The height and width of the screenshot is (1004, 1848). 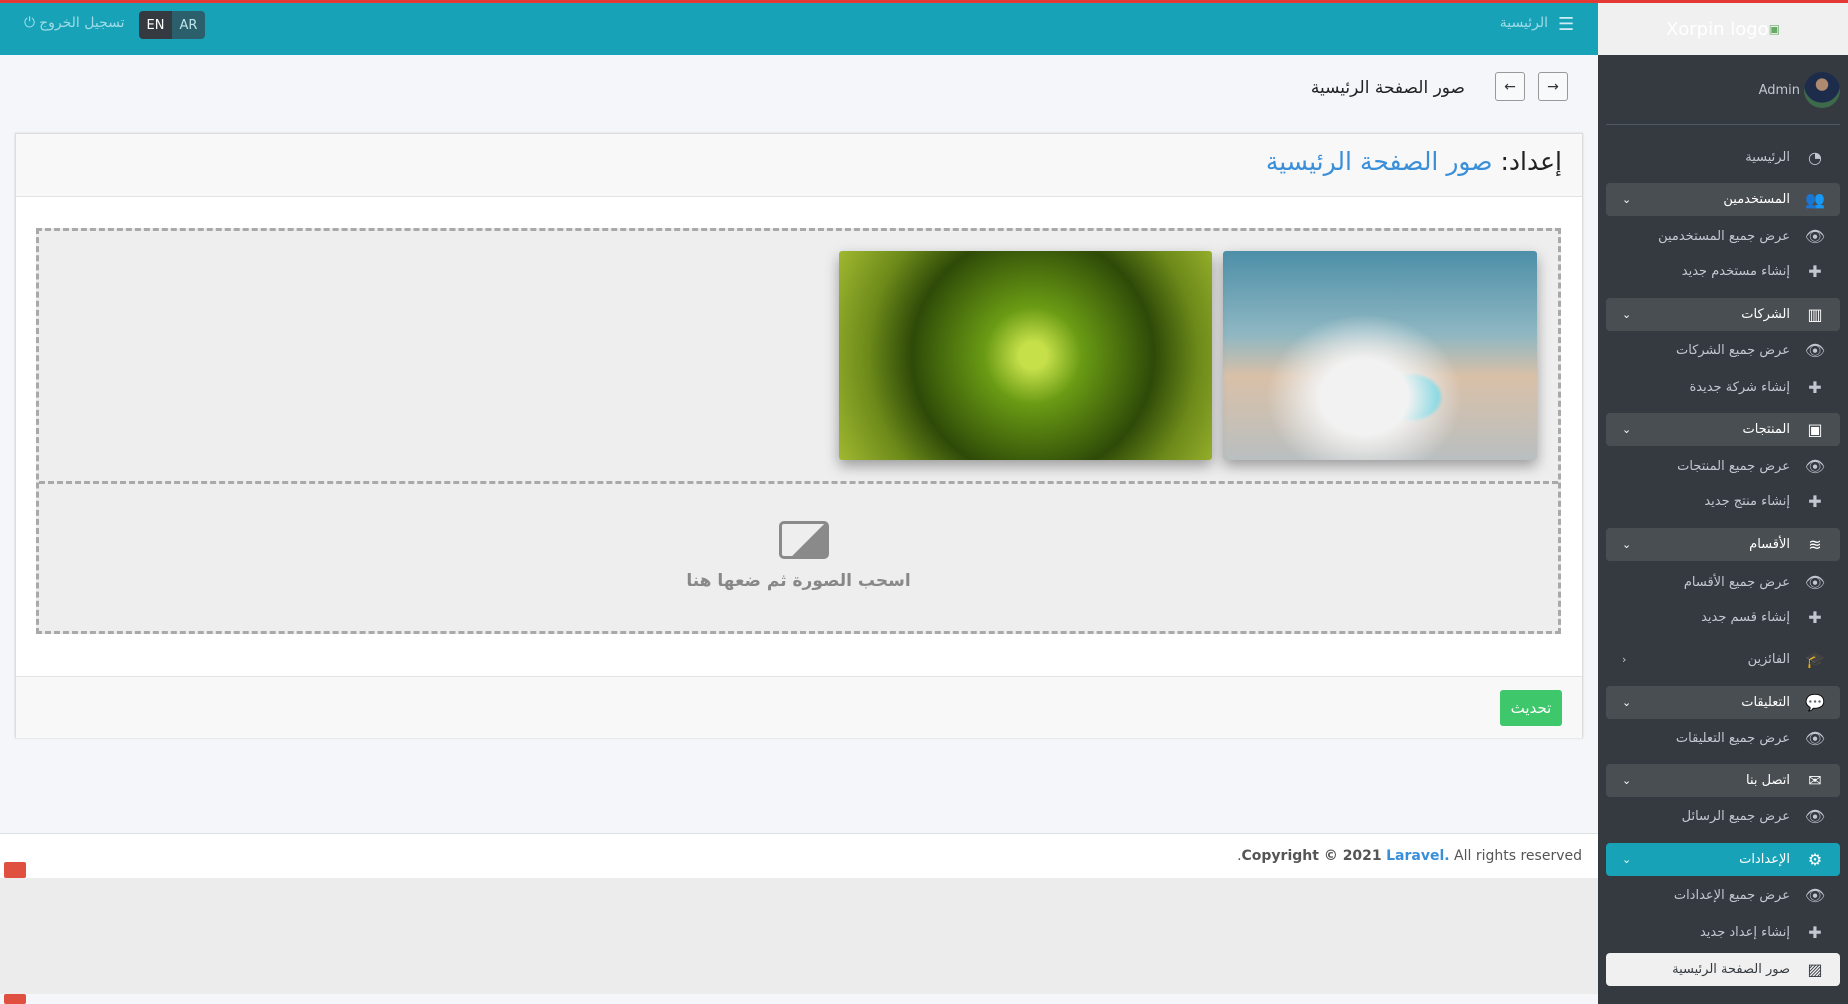 I want to click on avatar, so click(x=1822, y=90).